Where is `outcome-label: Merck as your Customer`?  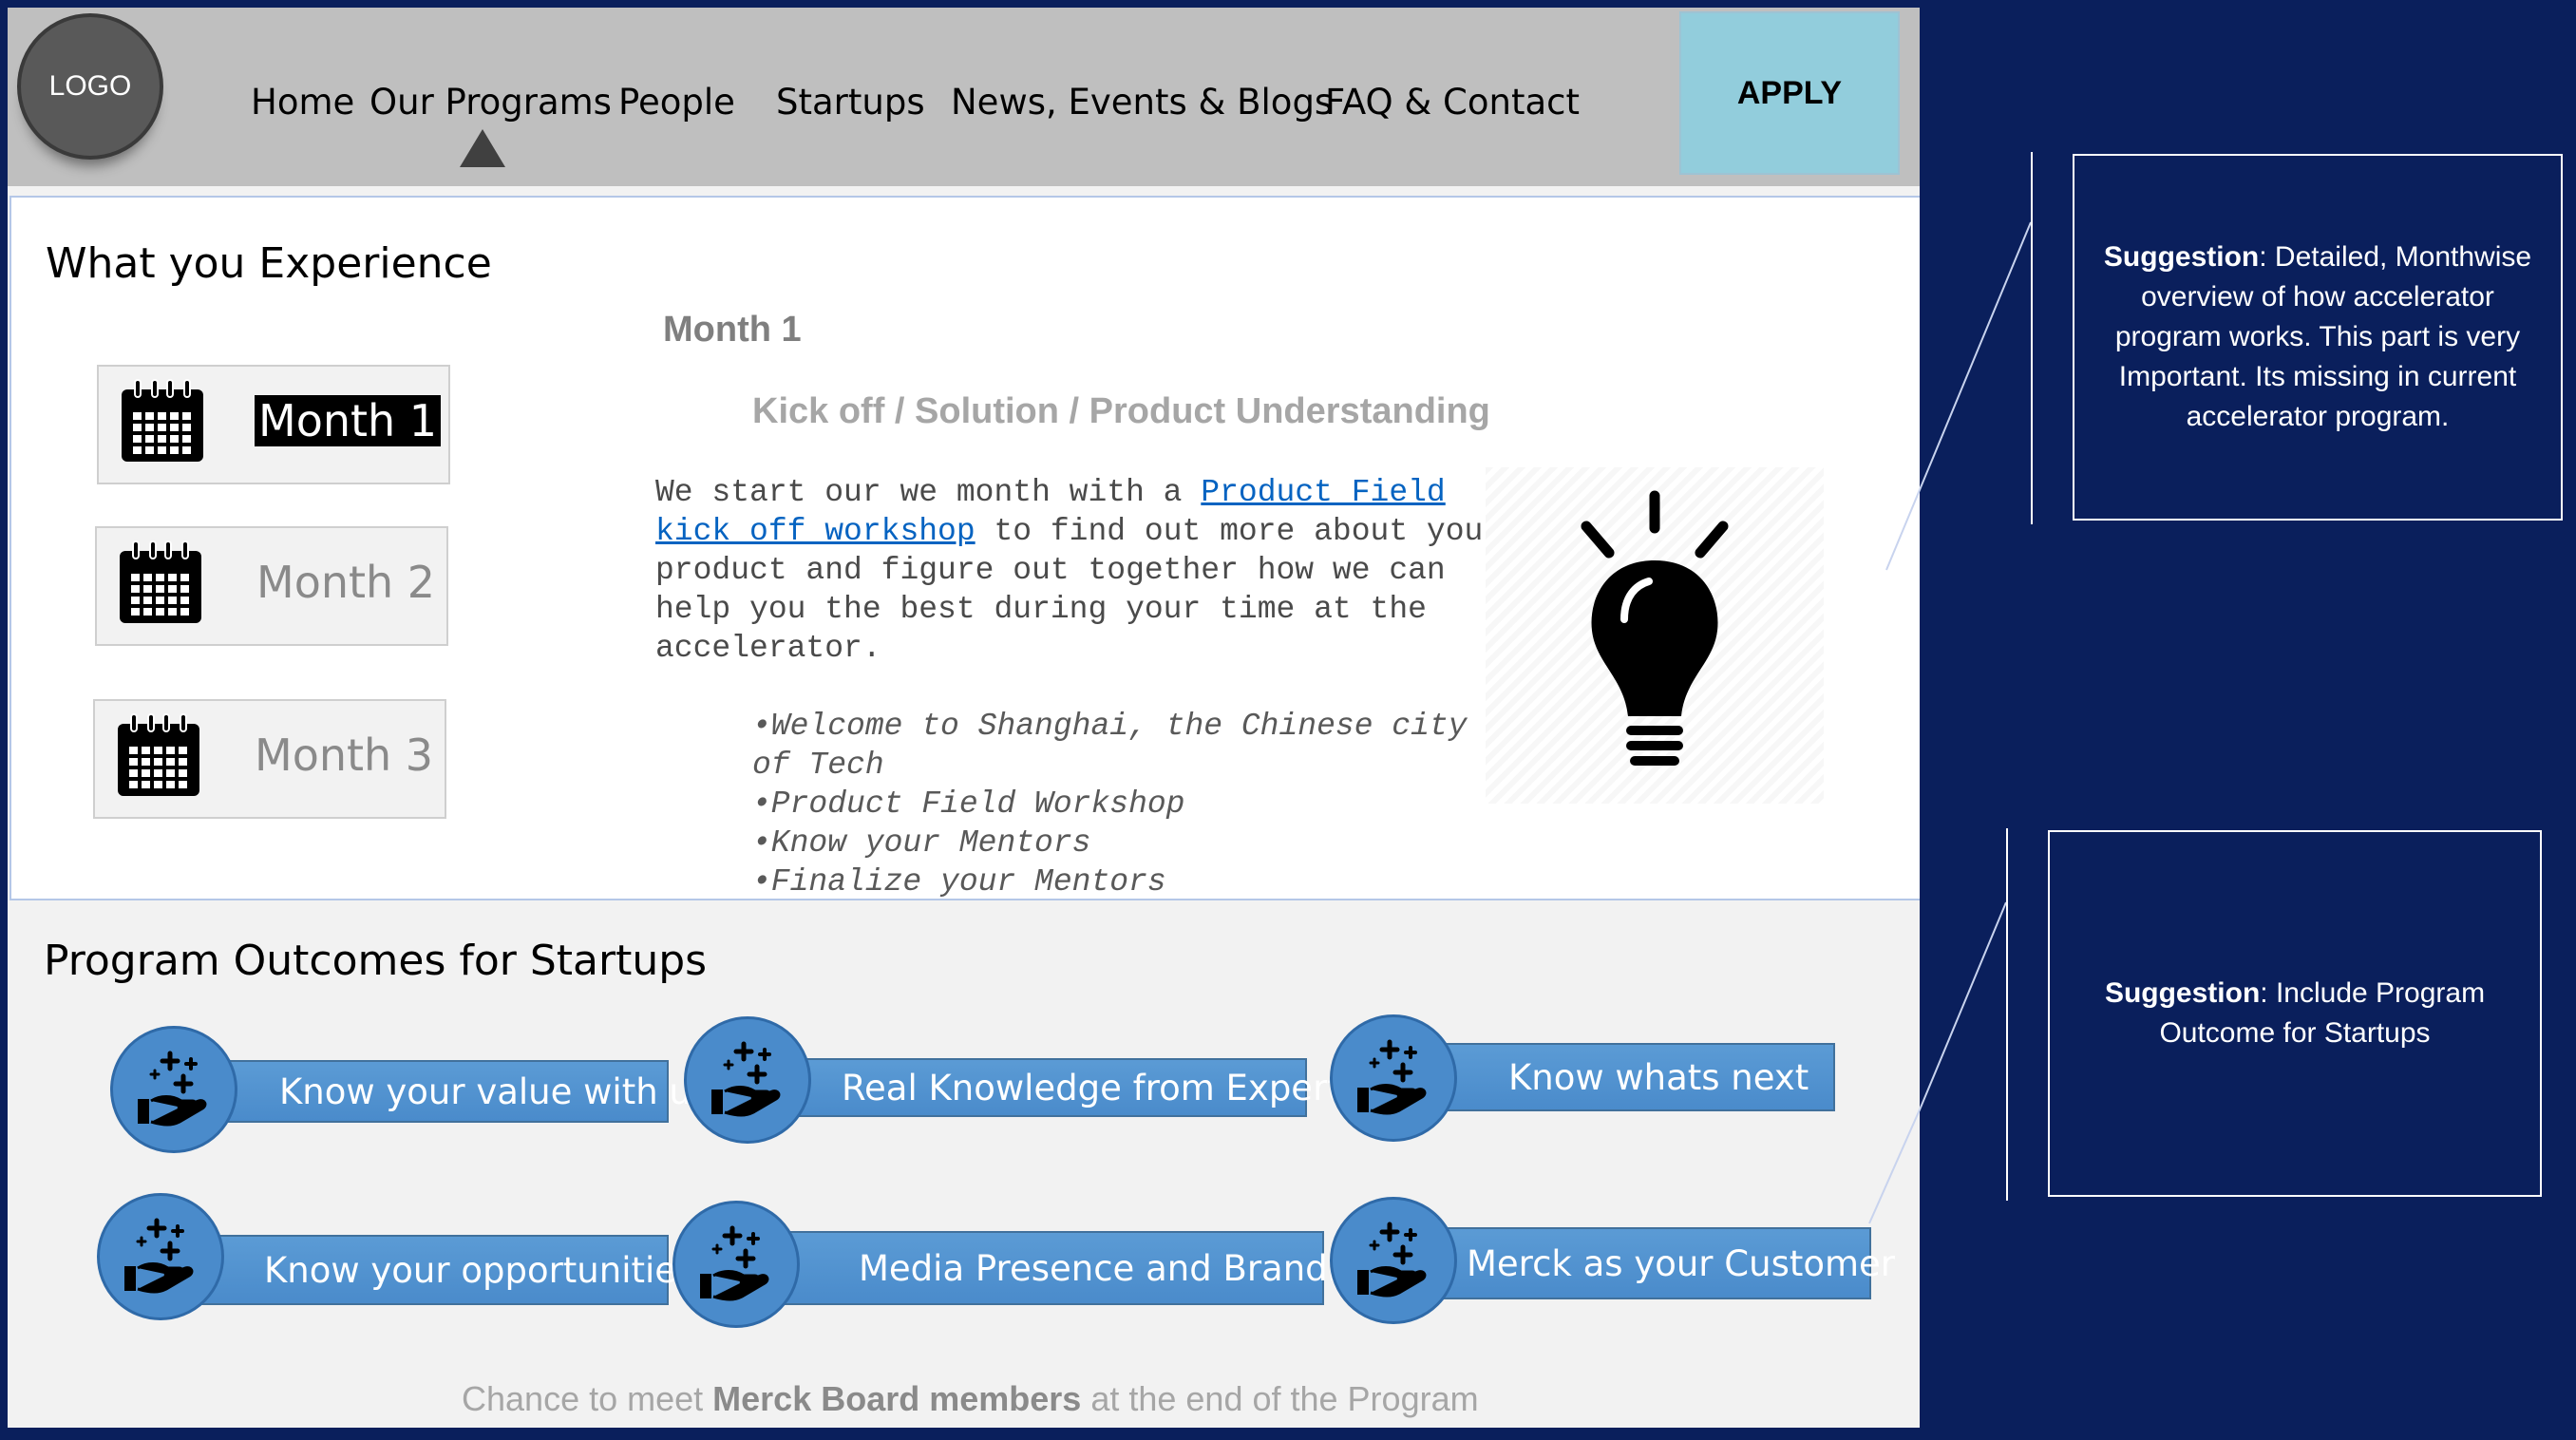 outcome-label: Merck as your Customer is located at coordinates (1681, 1263).